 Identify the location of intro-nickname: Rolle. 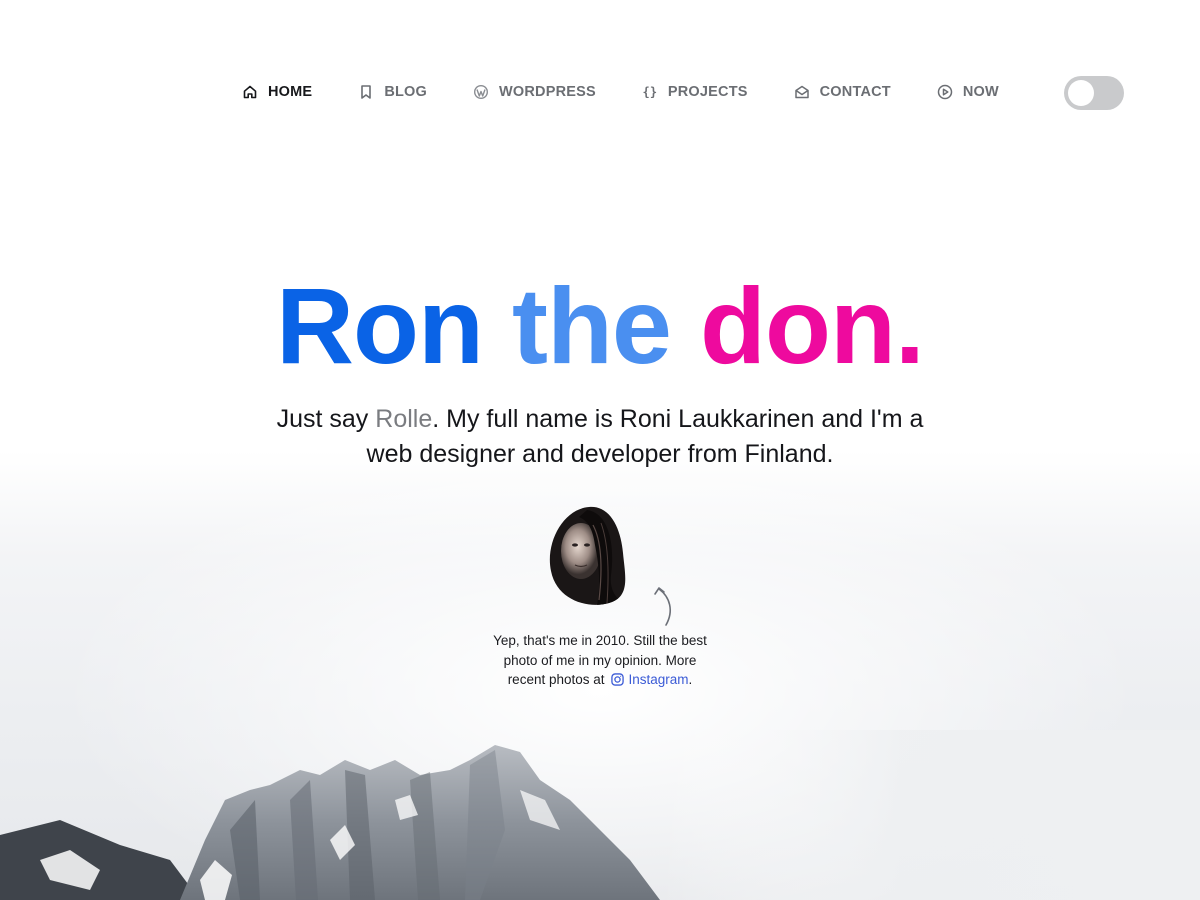
(404, 419).